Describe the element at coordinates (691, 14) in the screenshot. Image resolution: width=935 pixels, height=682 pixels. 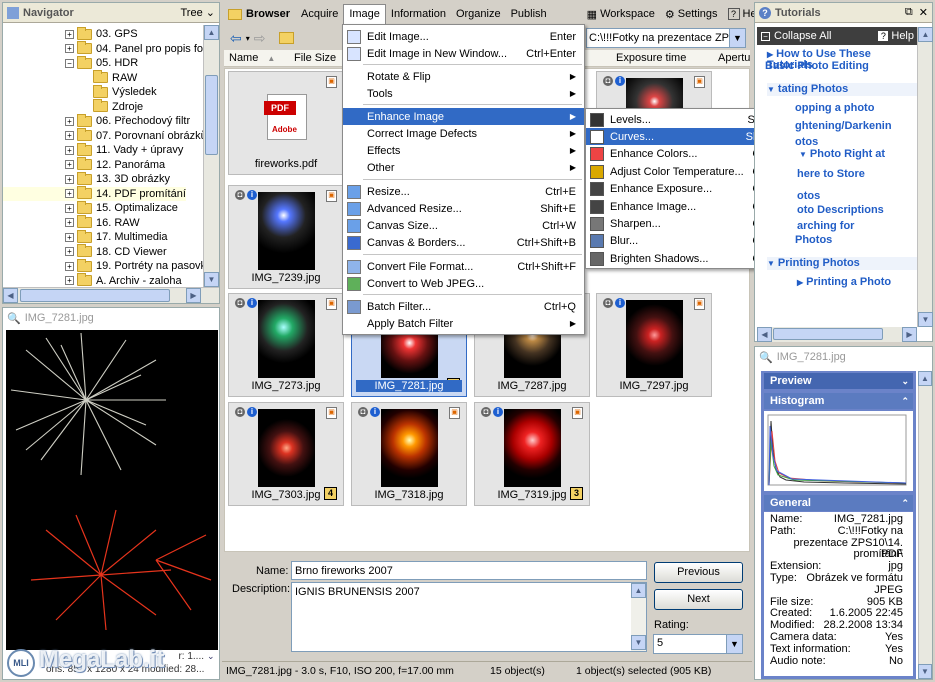
I see `settings-button: ⚙ Settings` at that location.